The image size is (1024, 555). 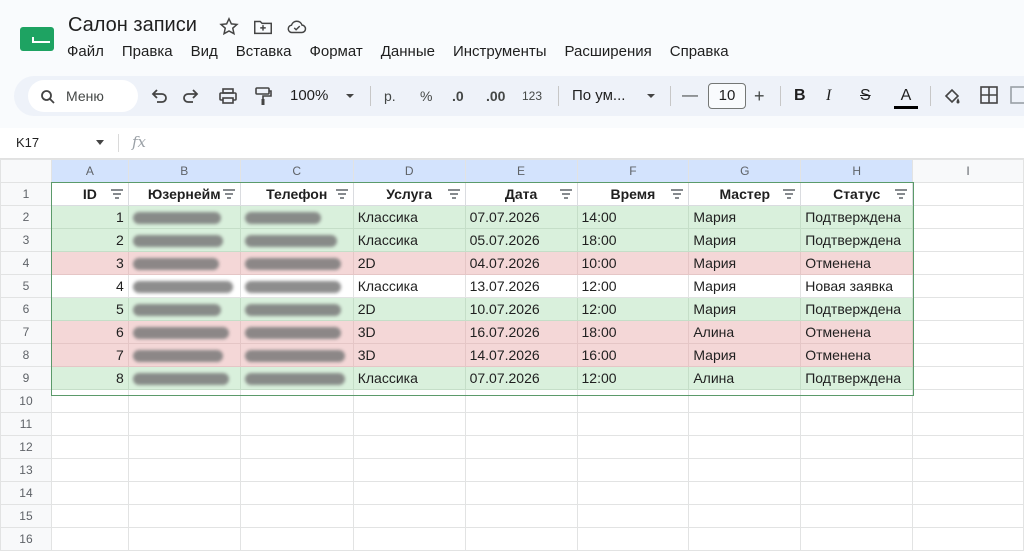 What do you see at coordinates (147, 52) in the screenshot?
I see `menu-edit: Правка` at bounding box center [147, 52].